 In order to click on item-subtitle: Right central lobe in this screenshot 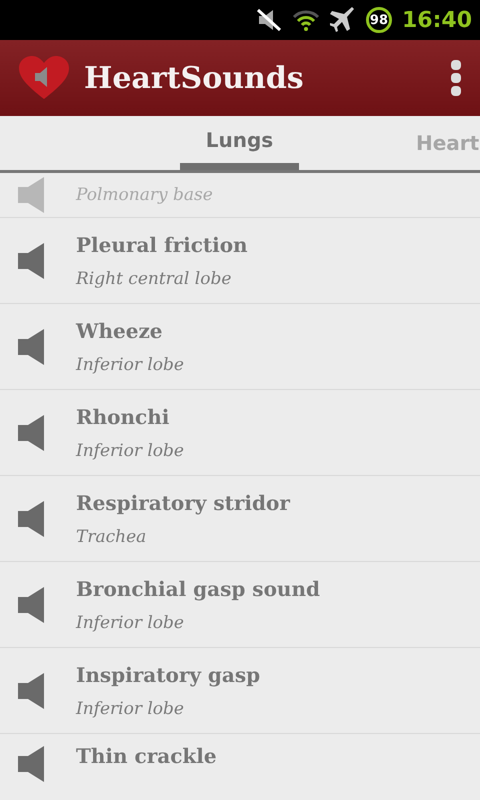, I will do `click(154, 278)`.